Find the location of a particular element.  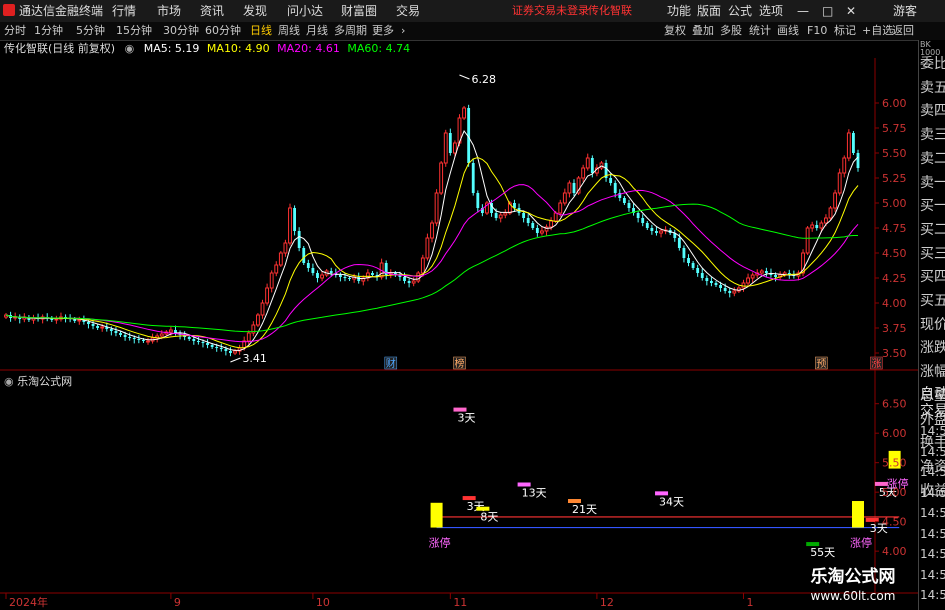

main-y-tick-label: 6.00 is located at coordinates (894, 103).